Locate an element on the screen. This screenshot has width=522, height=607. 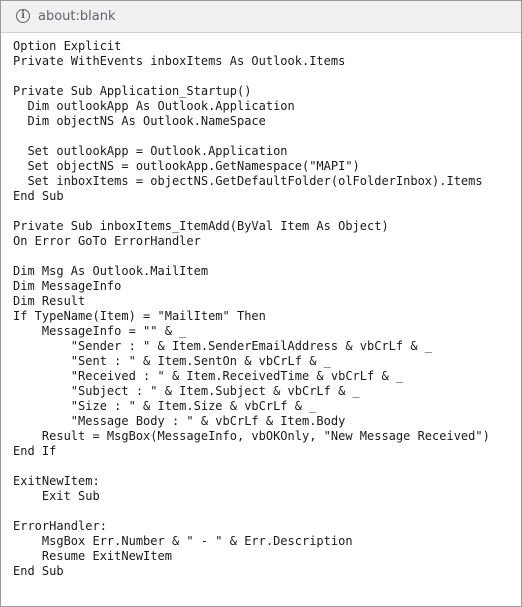
code-line: Private Sub Application_Startup() is located at coordinates (132, 91).